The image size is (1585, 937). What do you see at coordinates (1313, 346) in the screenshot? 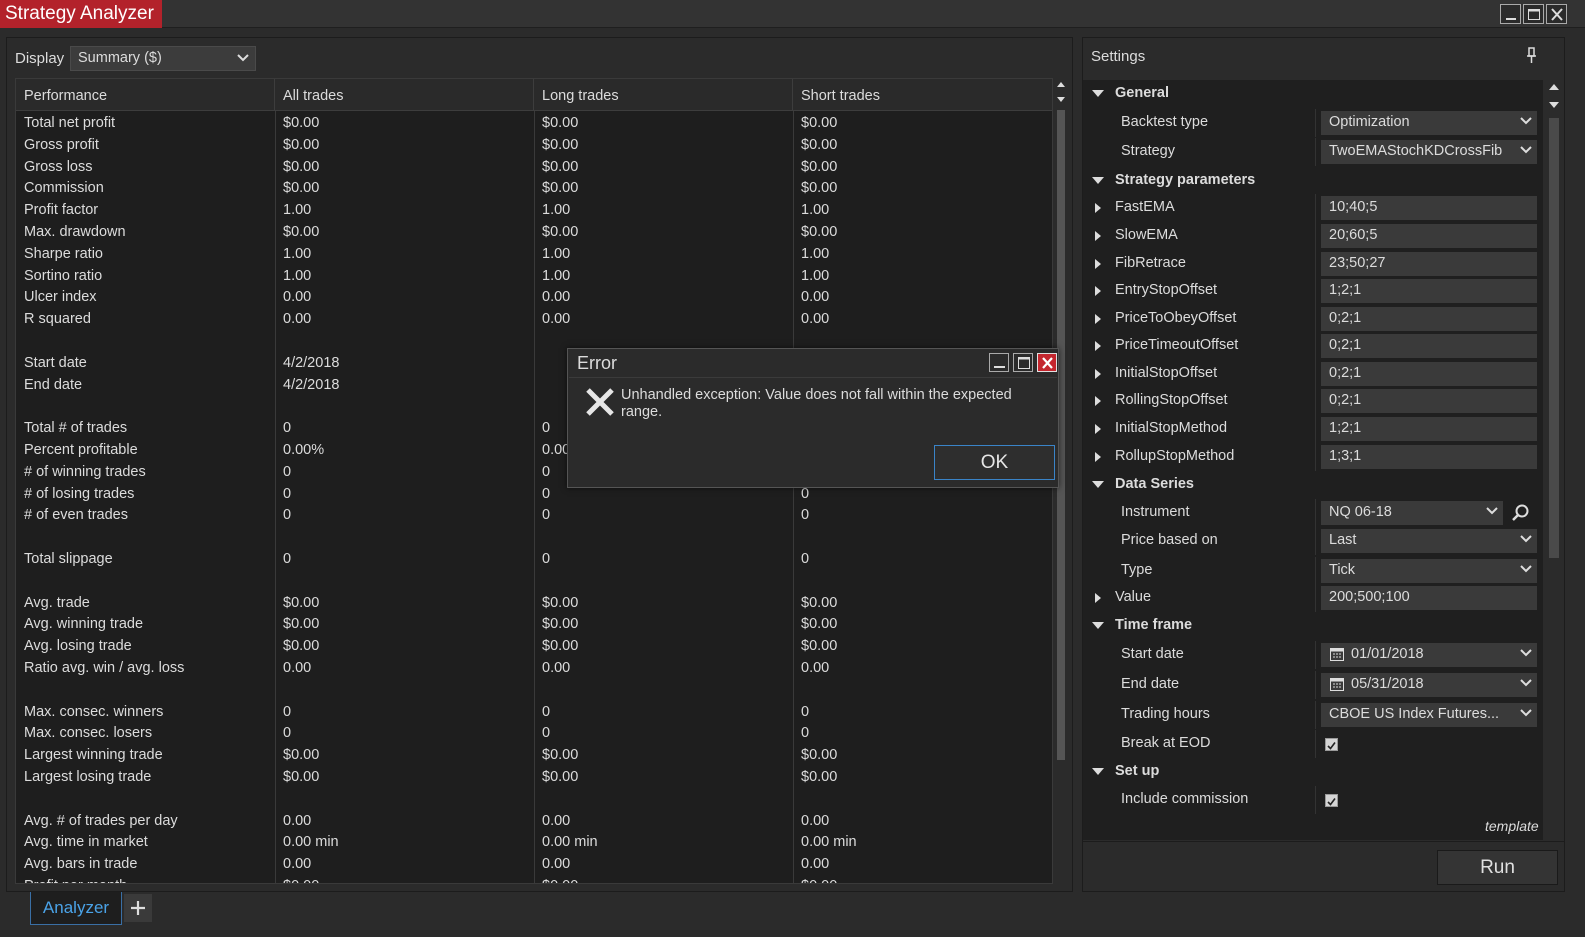
I see `setting-row-pricetimeoutoffset: PriceTimeoutOffset 0;2;1` at bounding box center [1313, 346].